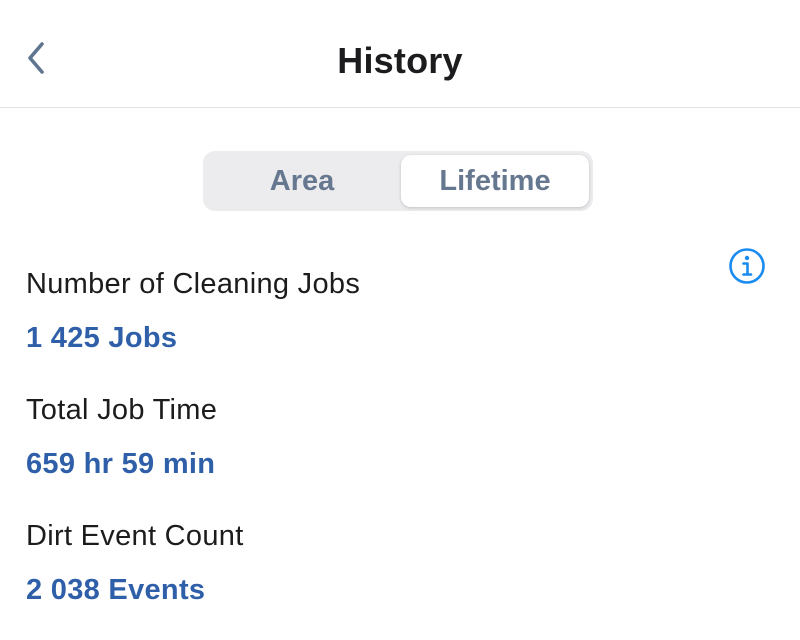 This screenshot has width=800, height=640. I want to click on stat-label-job-time: Total Job Time, so click(122, 410).